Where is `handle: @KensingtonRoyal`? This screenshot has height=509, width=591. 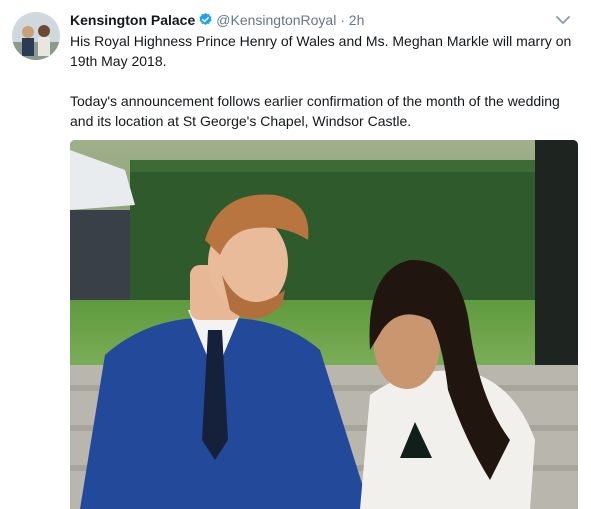
handle: @KensingtonRoyal is located at coordinates (276, 20).